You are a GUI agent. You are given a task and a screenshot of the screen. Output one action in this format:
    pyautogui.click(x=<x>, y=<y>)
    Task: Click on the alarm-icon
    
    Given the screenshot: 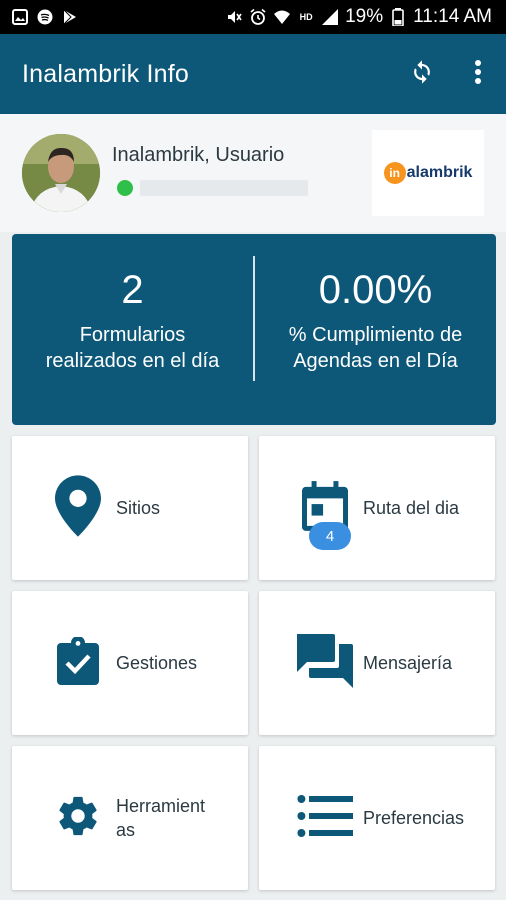 What is the action you would take?
    pyautogui.click(x=258, y=17)
    